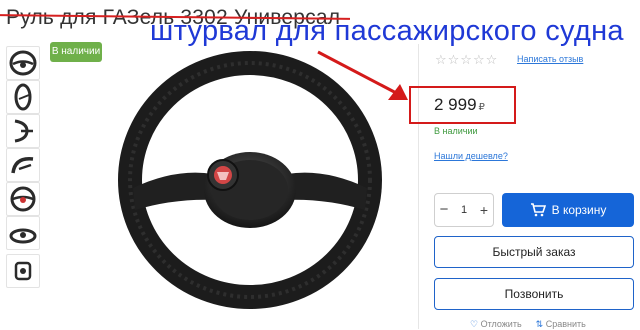  What do you see at coordinates (456, 131) in the screenshot?
I see `price-stock-status: В наличии` at bounding box center [456, 131].